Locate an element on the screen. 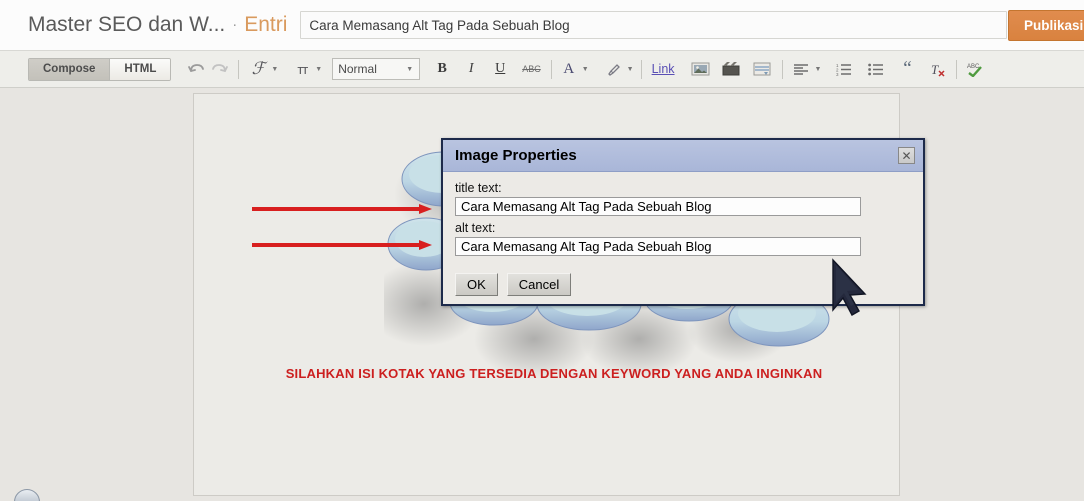 The height and width of the screenshot is (501, 1084). title-text-input is located at coordinates (658, 206).